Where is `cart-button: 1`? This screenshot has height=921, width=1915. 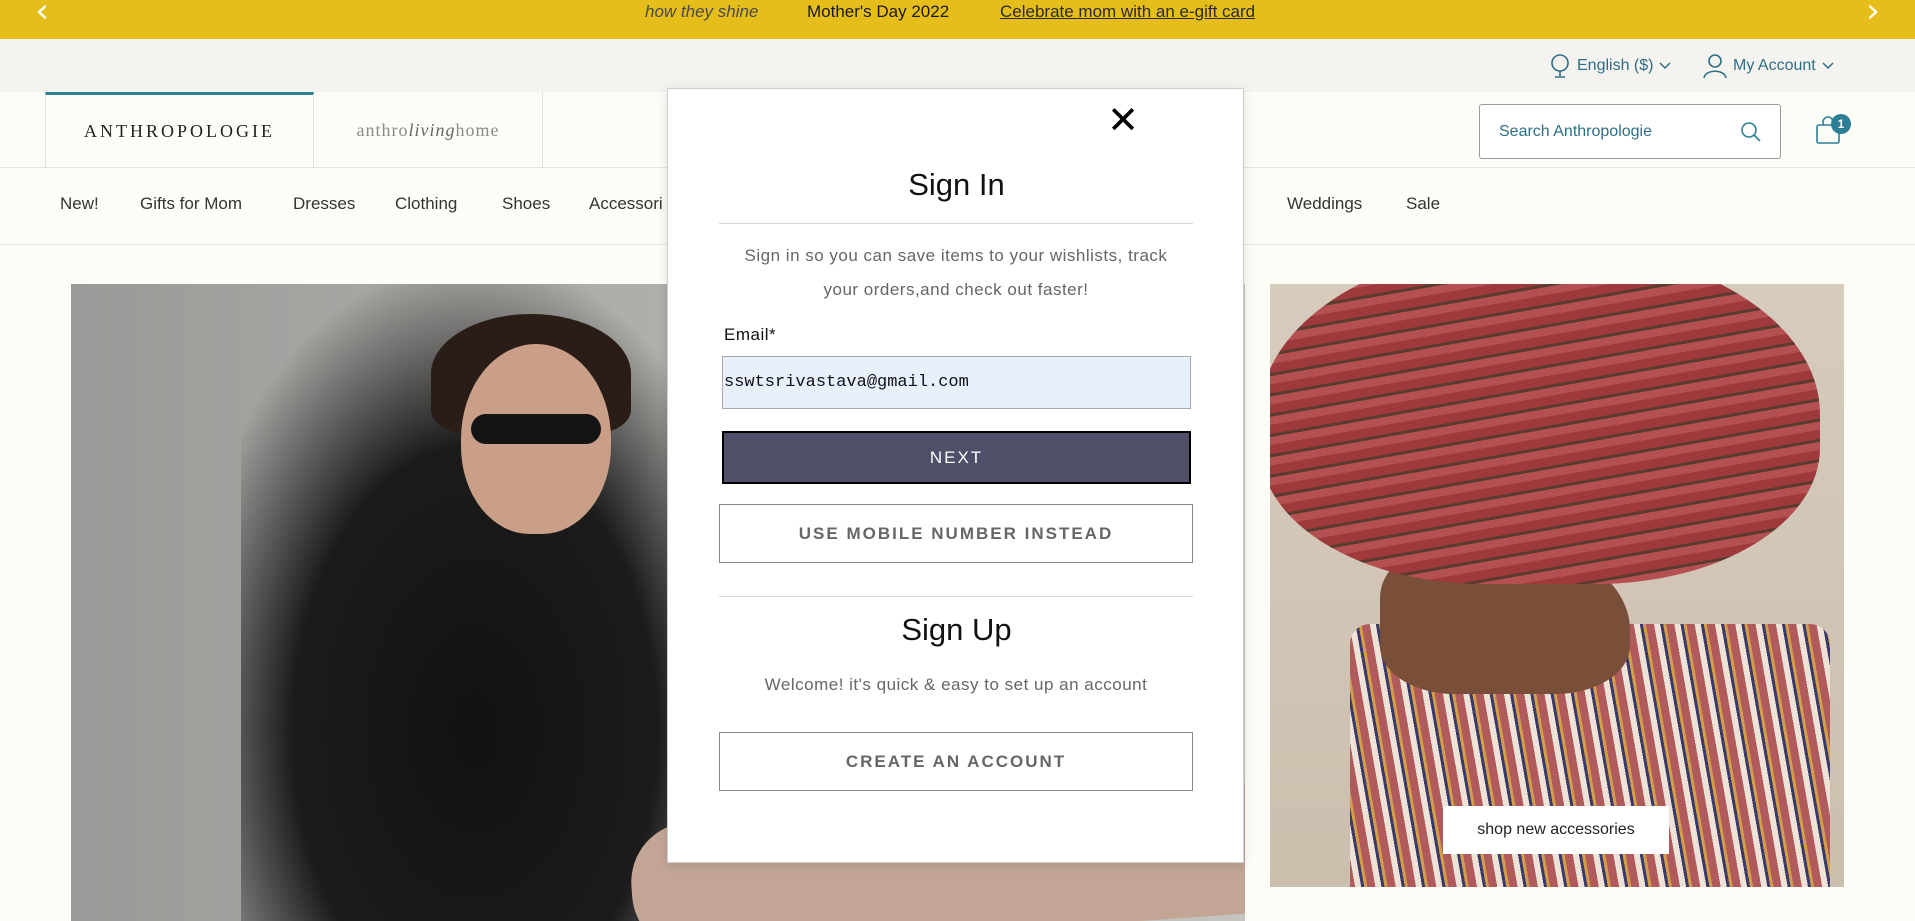
cart-button: 1 is located at coordinates (1835, 129).